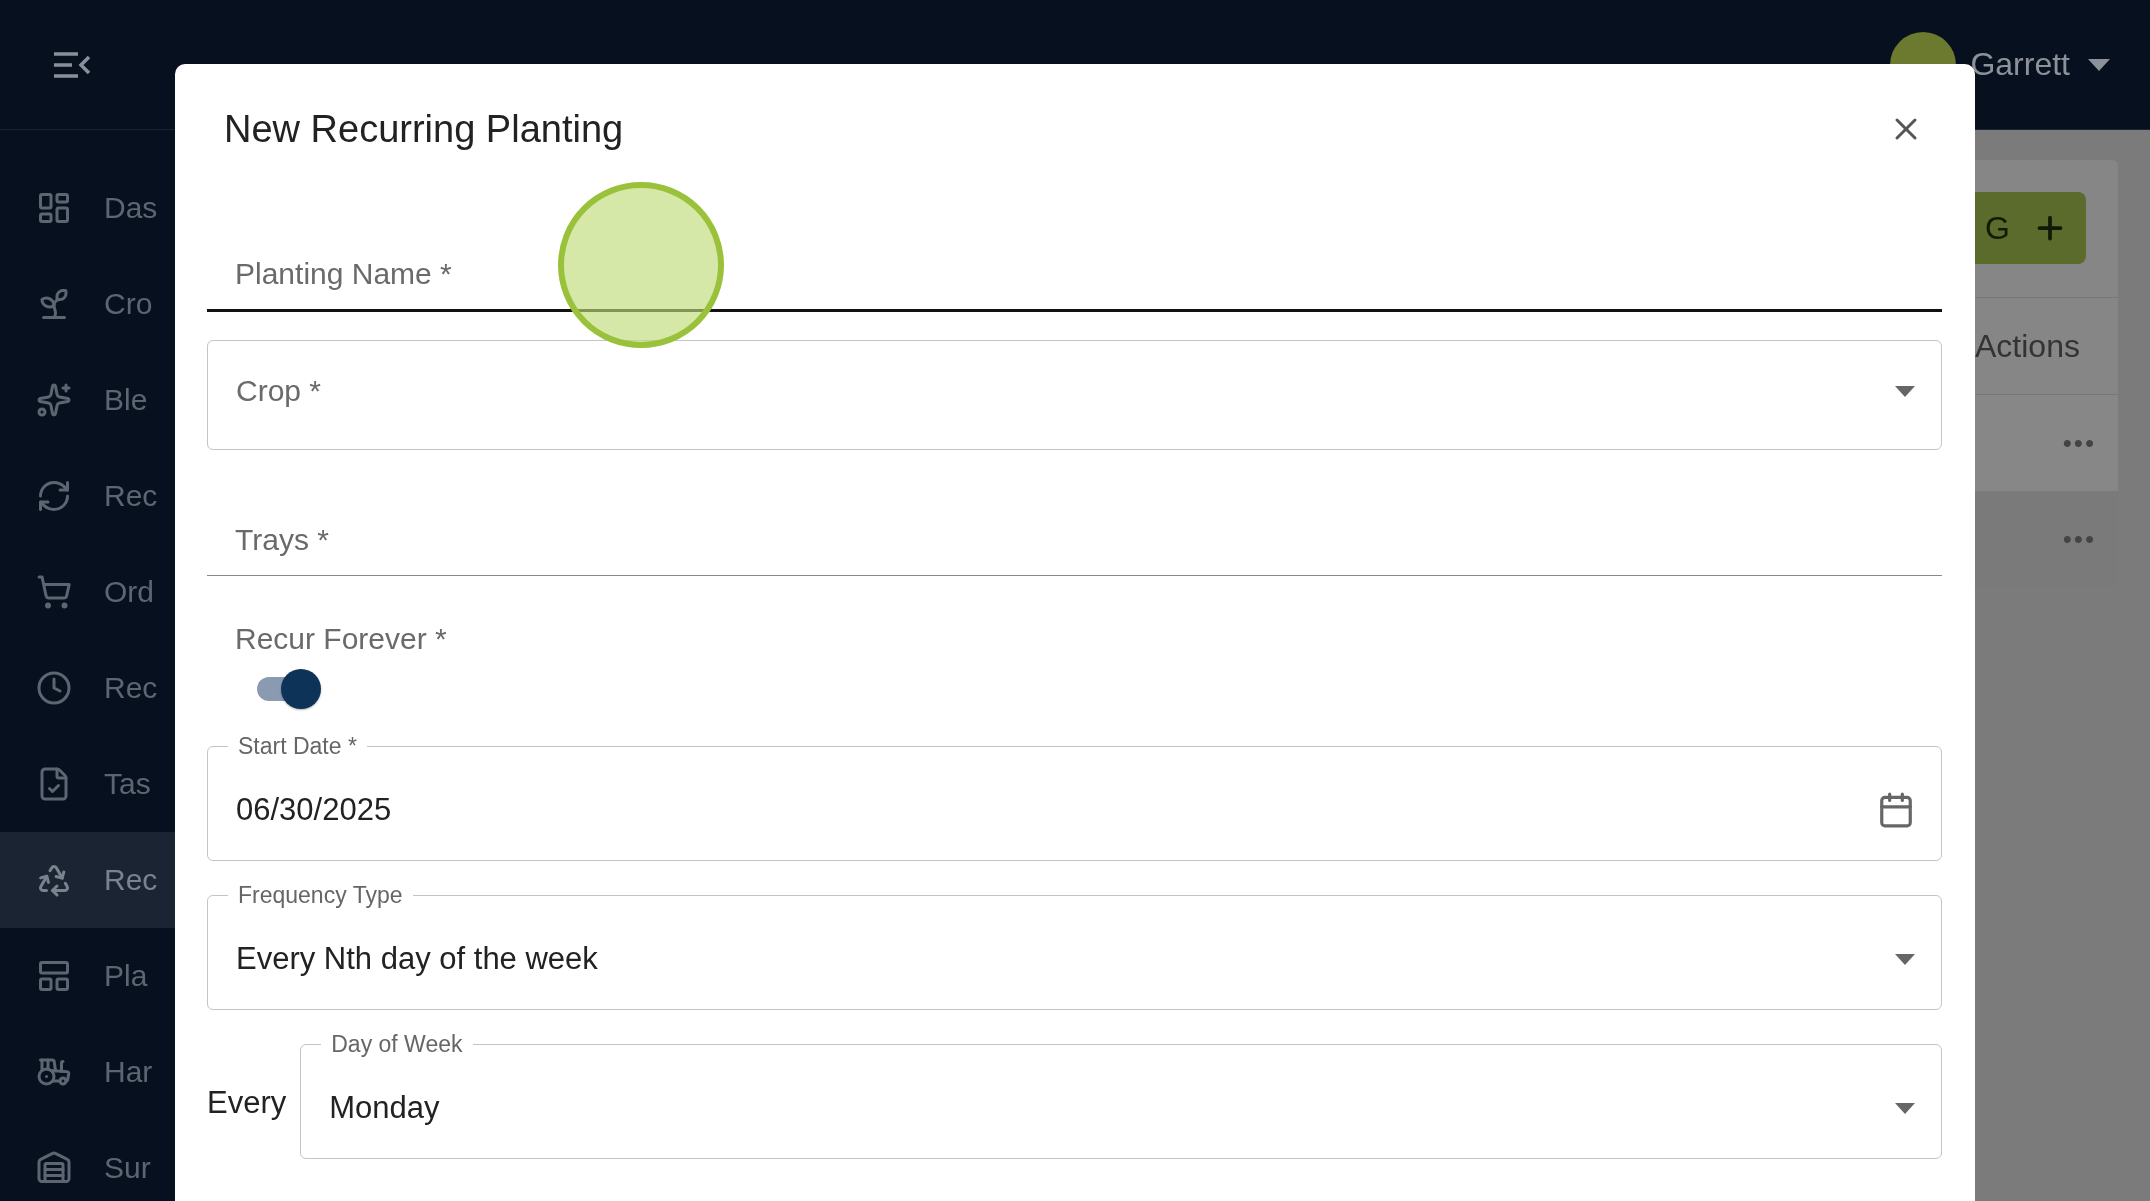 This screenshot has height=1201, width=2150. I want to click on every-label: Every, so click(247, 1103).